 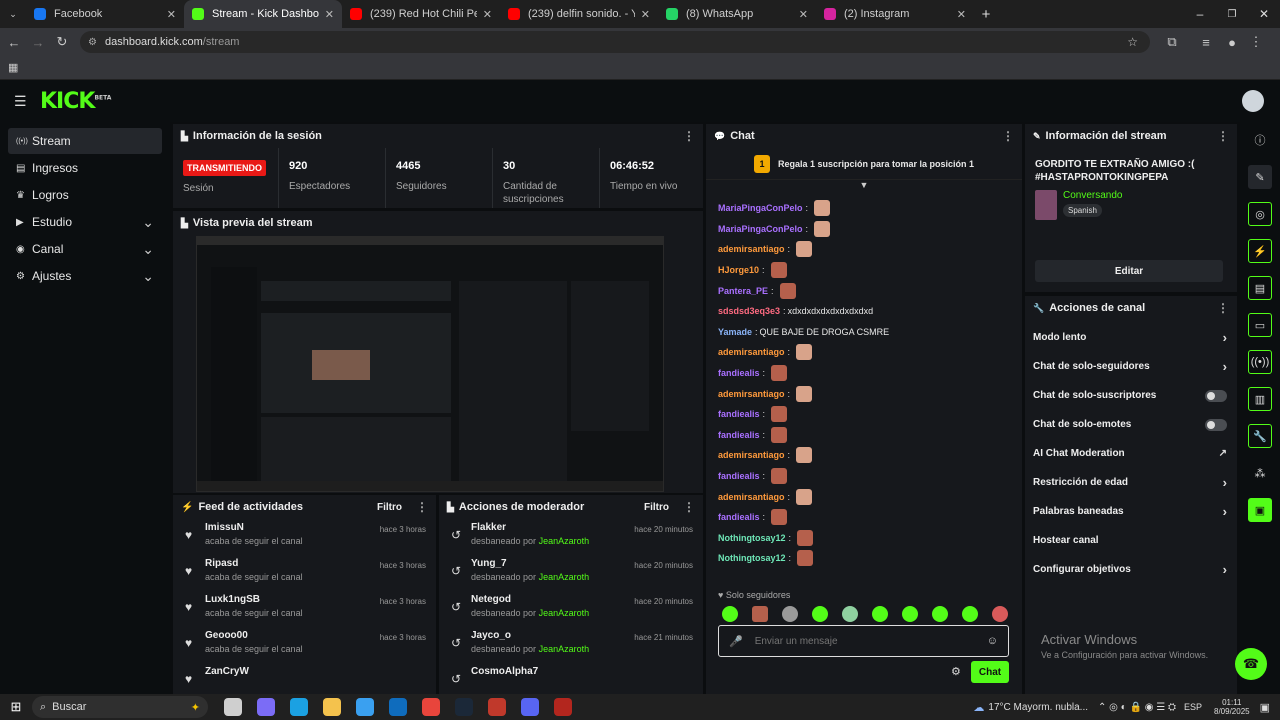 What do you see at coordinates (85, 222) in the screenshot?
I see `sidebar-item-estudio: ▶ Estudio ⌄` at bounding box center [85, 222].